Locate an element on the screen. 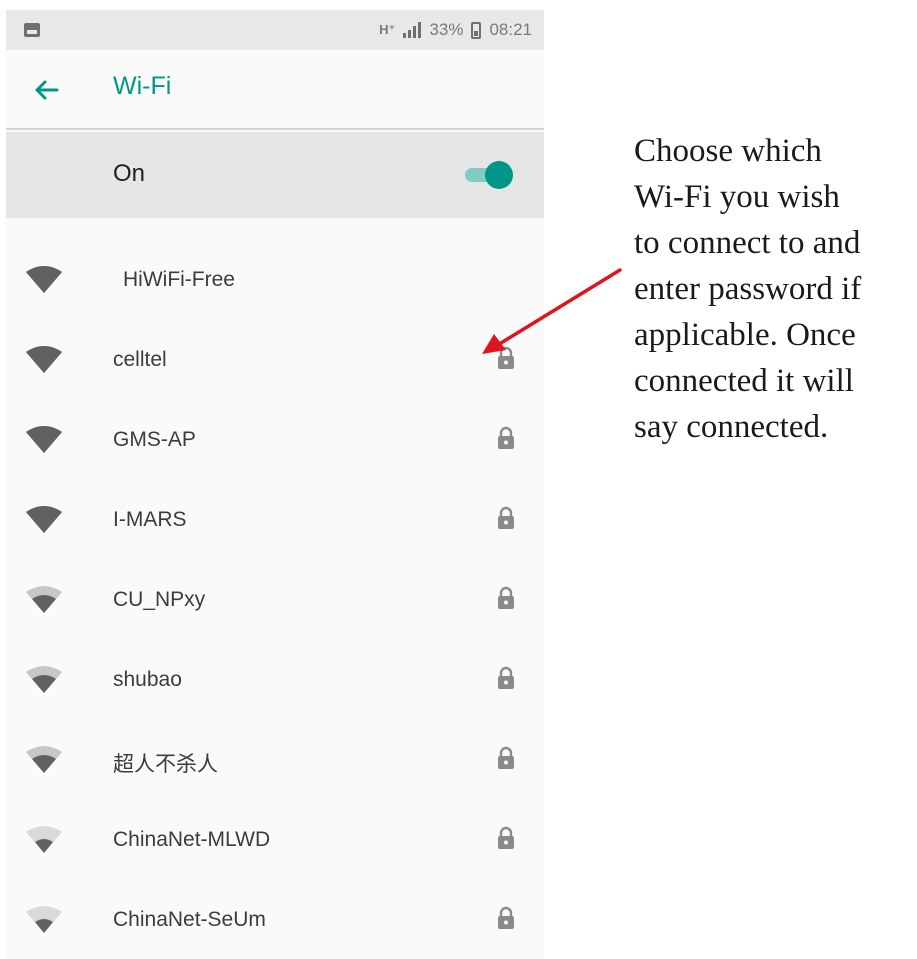 The height and width of the screenshot is (959, 917). status-indicators: H⁺ 33% 08:21 is located at coordinates (455, 30).